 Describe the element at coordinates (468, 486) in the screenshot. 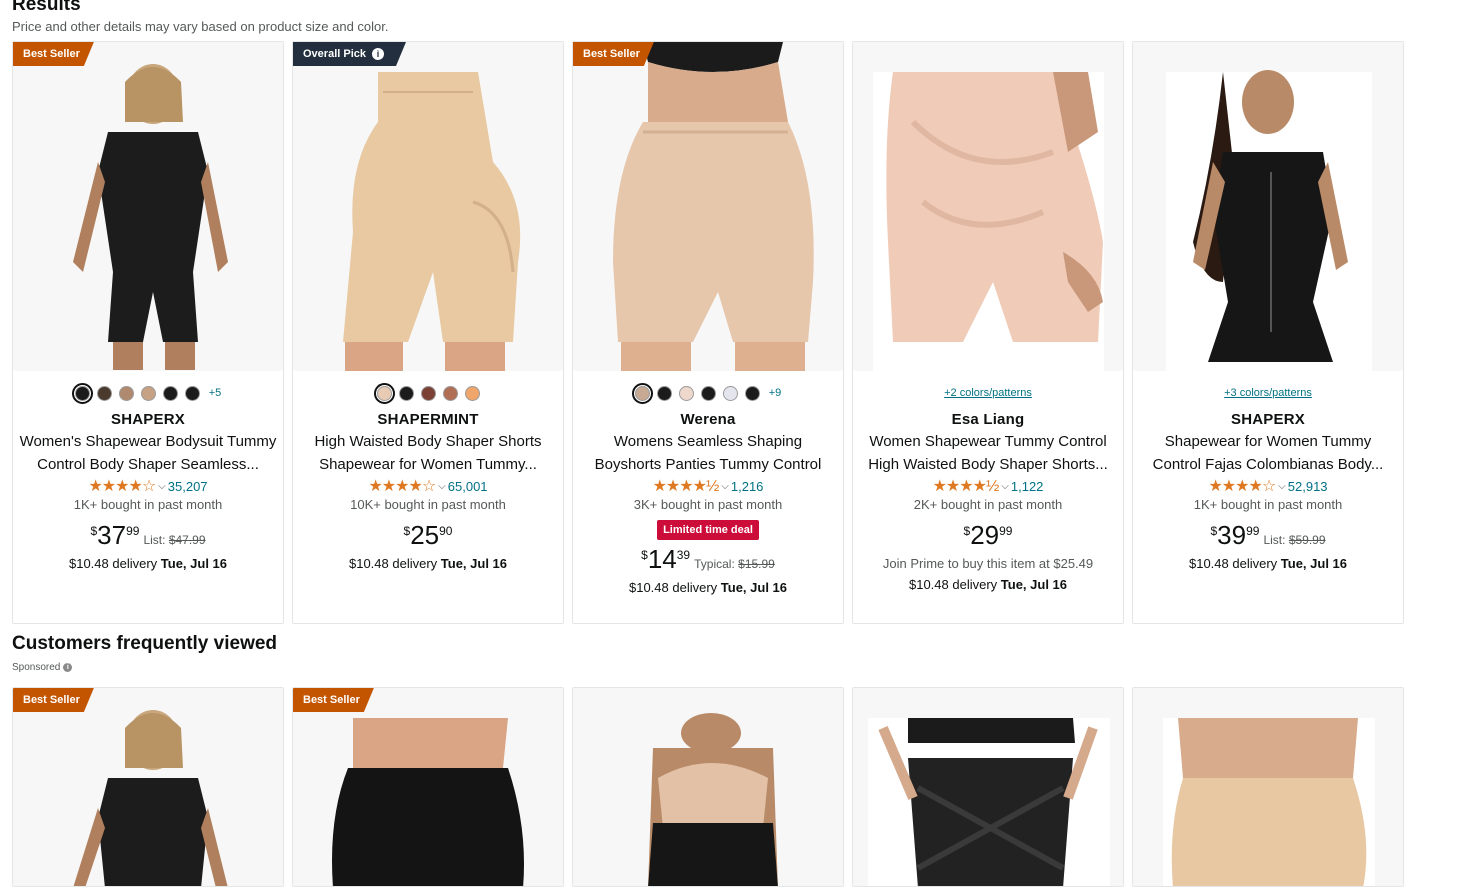

I see `review-count: 65,001` at that location.